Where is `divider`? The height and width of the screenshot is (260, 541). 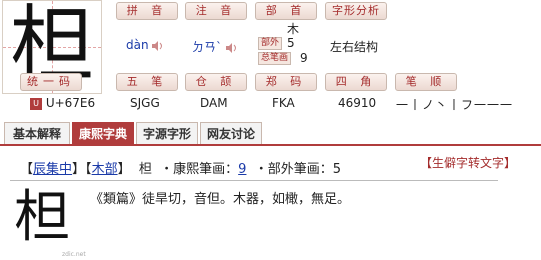 divider is located at coordinates (254, 180).